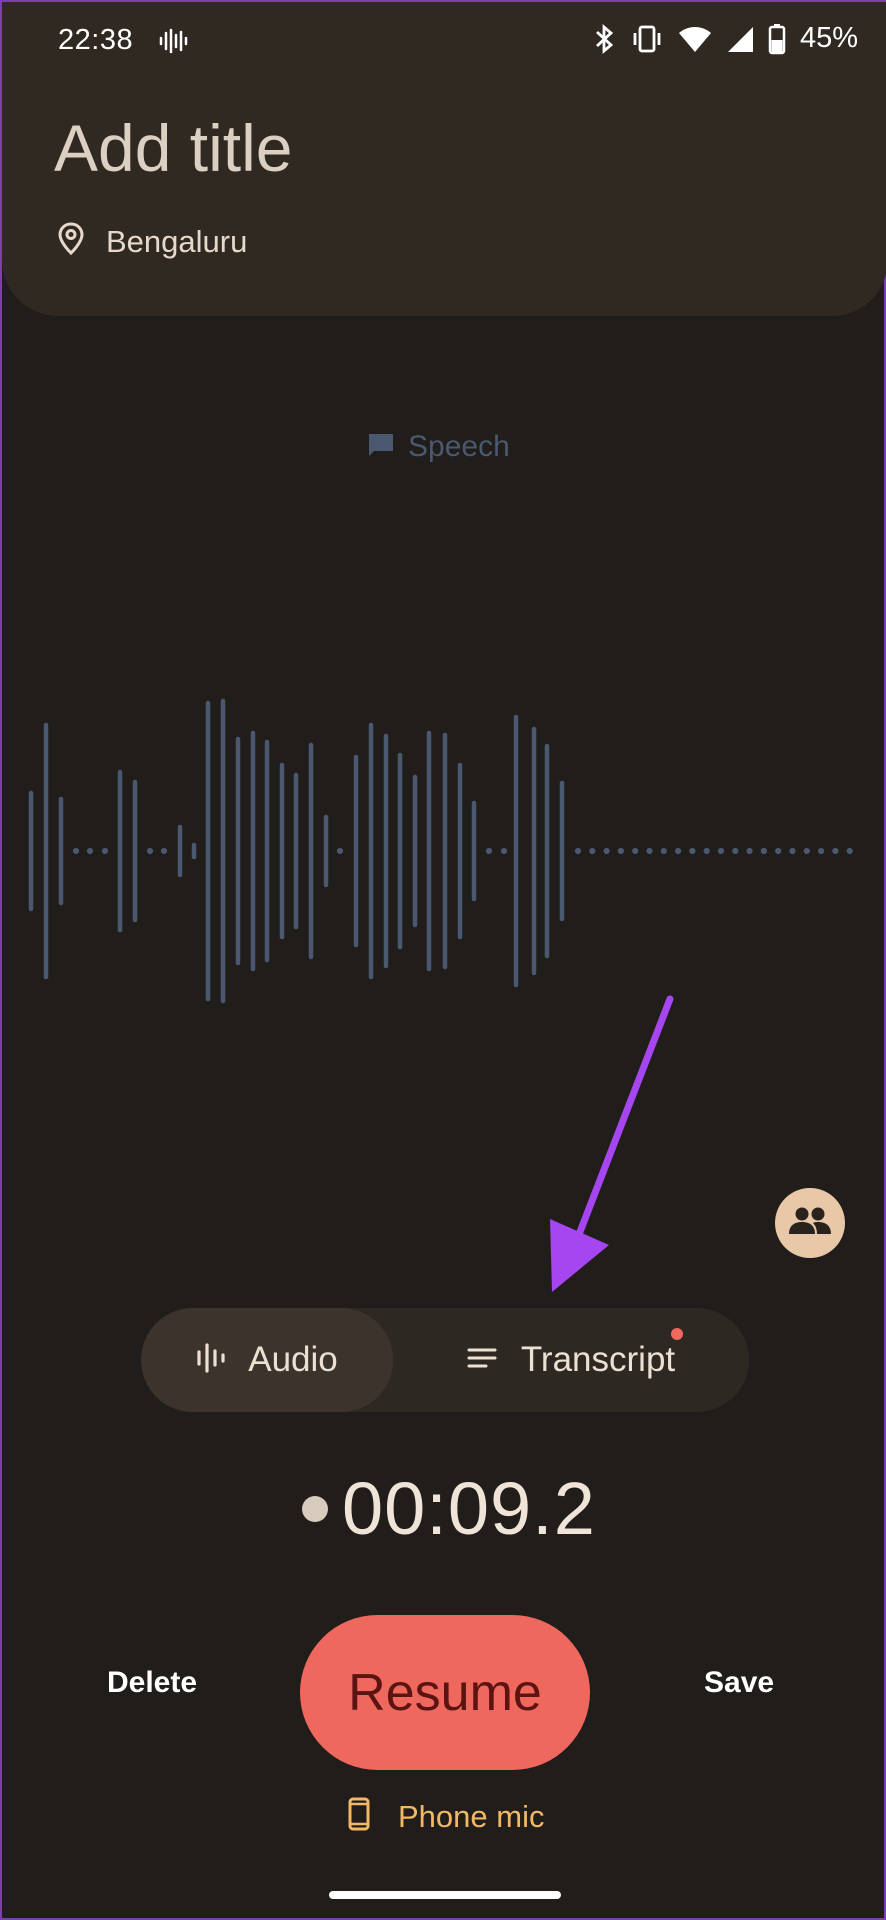  I want to click on home-indicator, so click(445, 1895).